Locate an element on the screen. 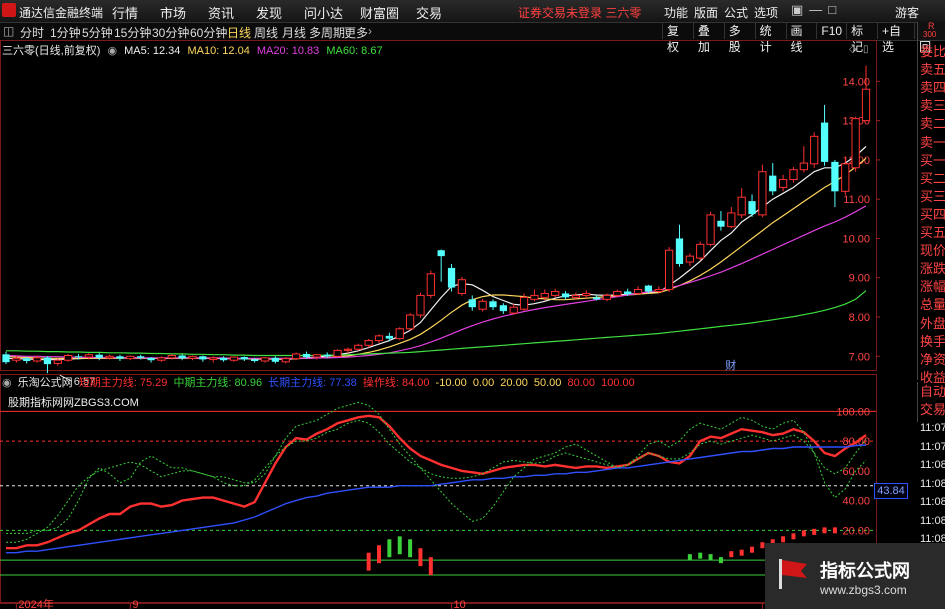  indicator-y-tick-label: 60.00 is located at coordinates (856, 472).